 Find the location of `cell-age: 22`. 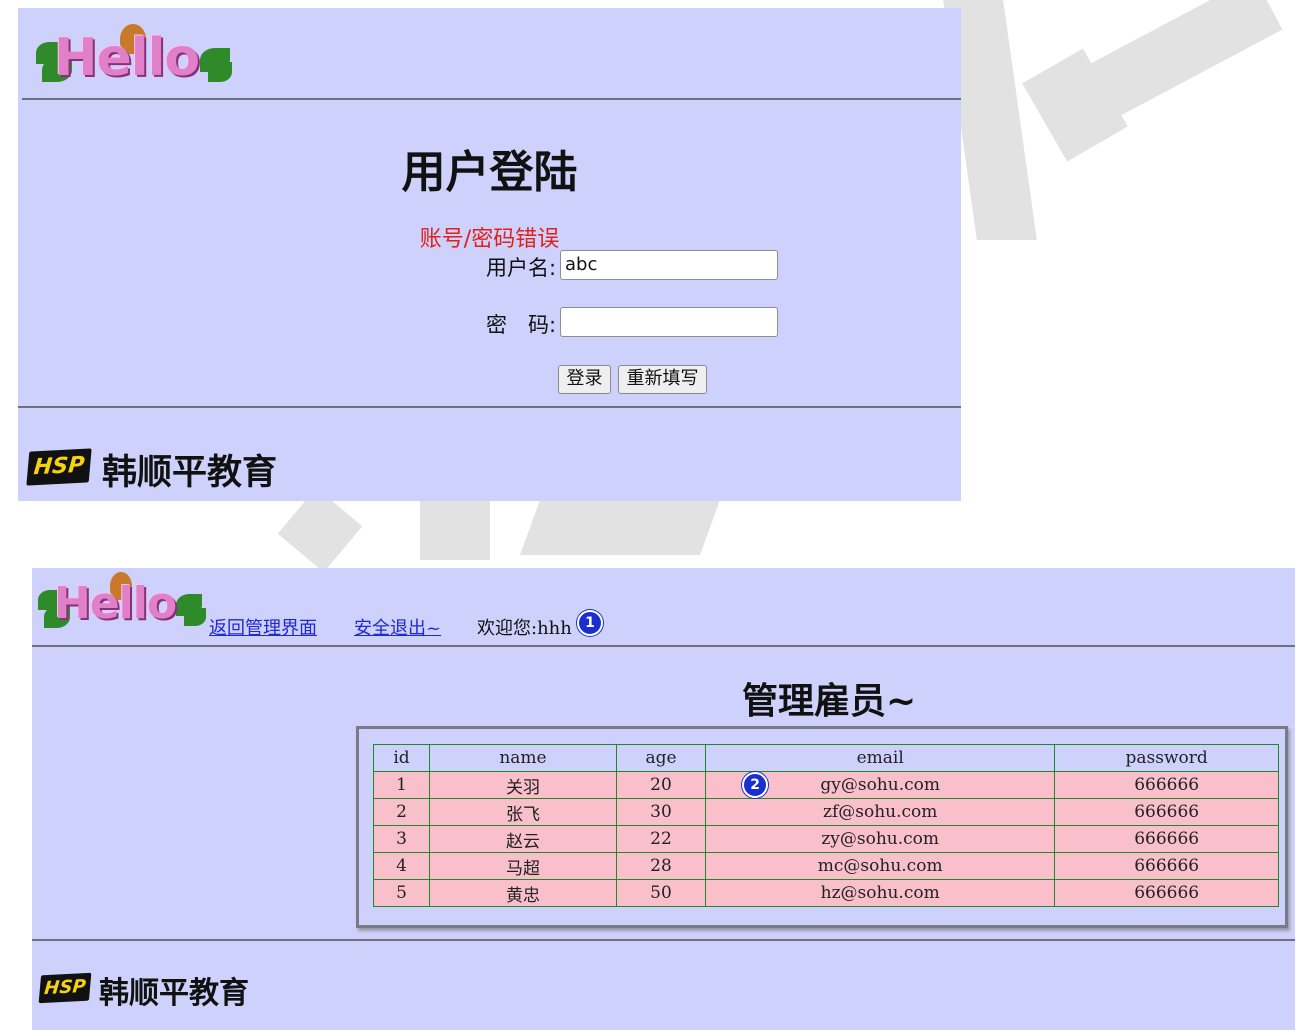

cell-age: 22 is located at coordinates (661, 839).